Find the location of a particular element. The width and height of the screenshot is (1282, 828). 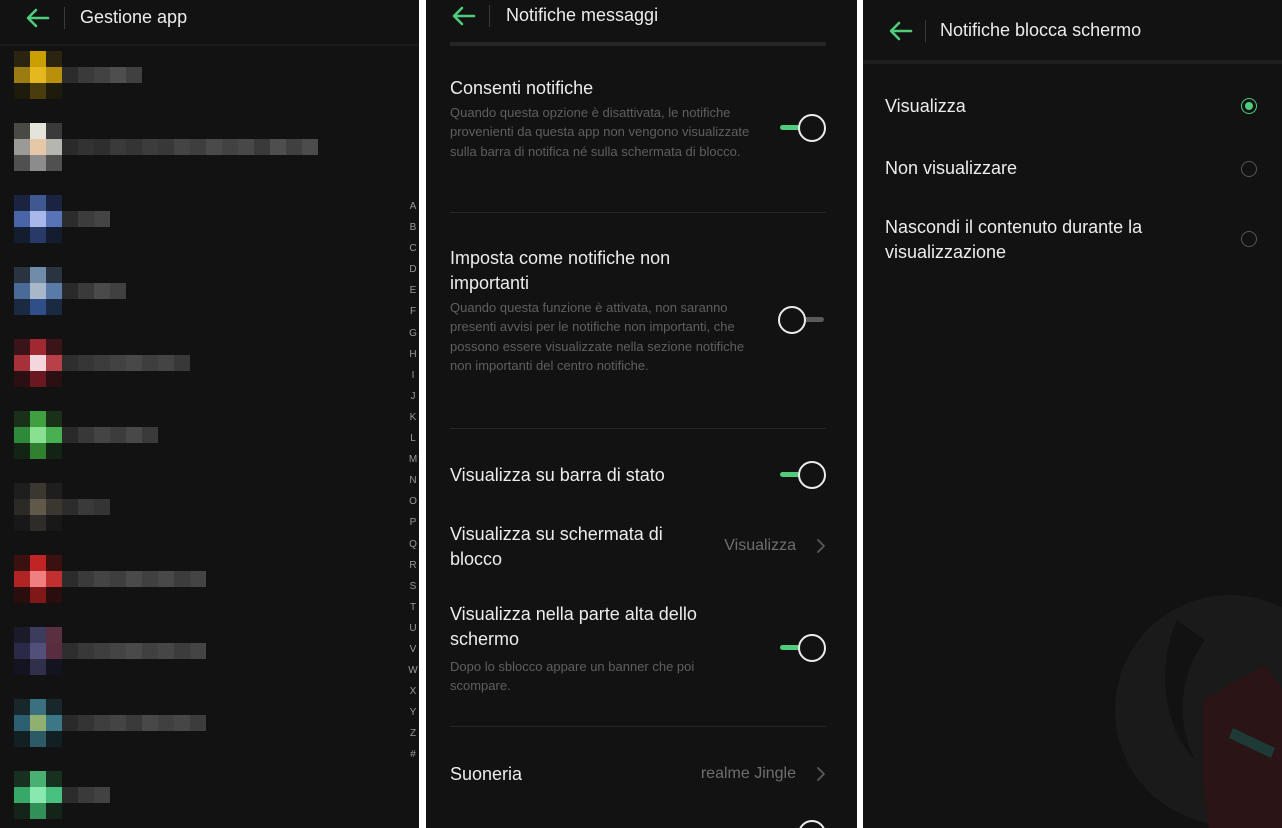

alphabet-index-letter: W is located at coordinates (411, 670).